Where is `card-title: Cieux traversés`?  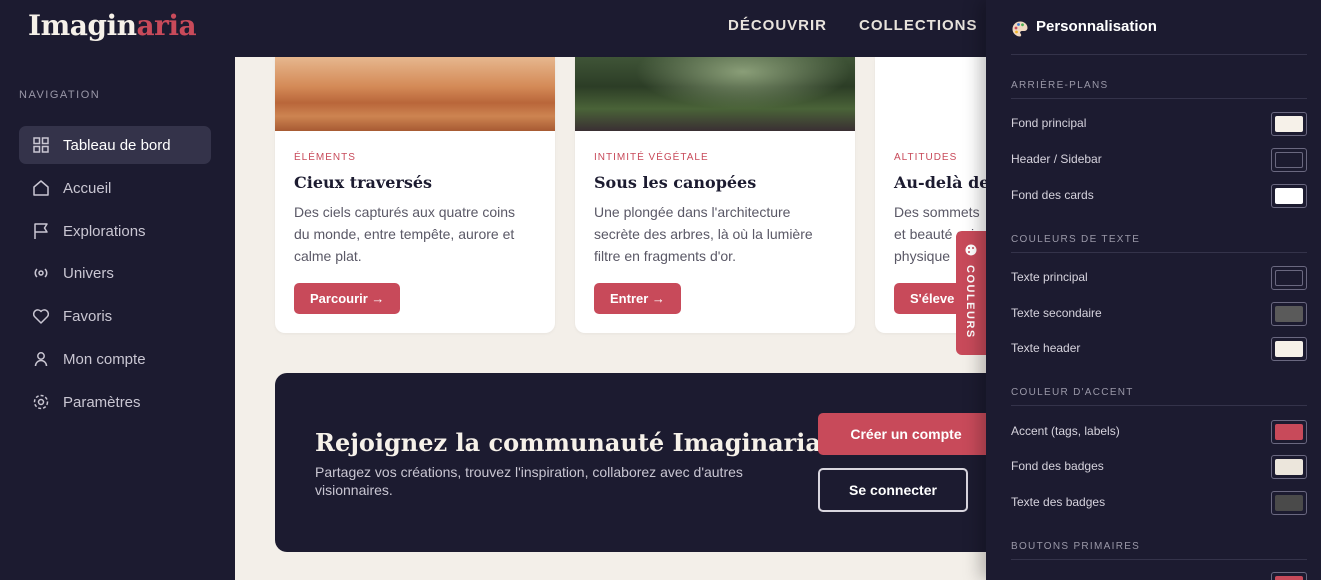
card-title: Cieux traversés is located at coordinates (363, 182).